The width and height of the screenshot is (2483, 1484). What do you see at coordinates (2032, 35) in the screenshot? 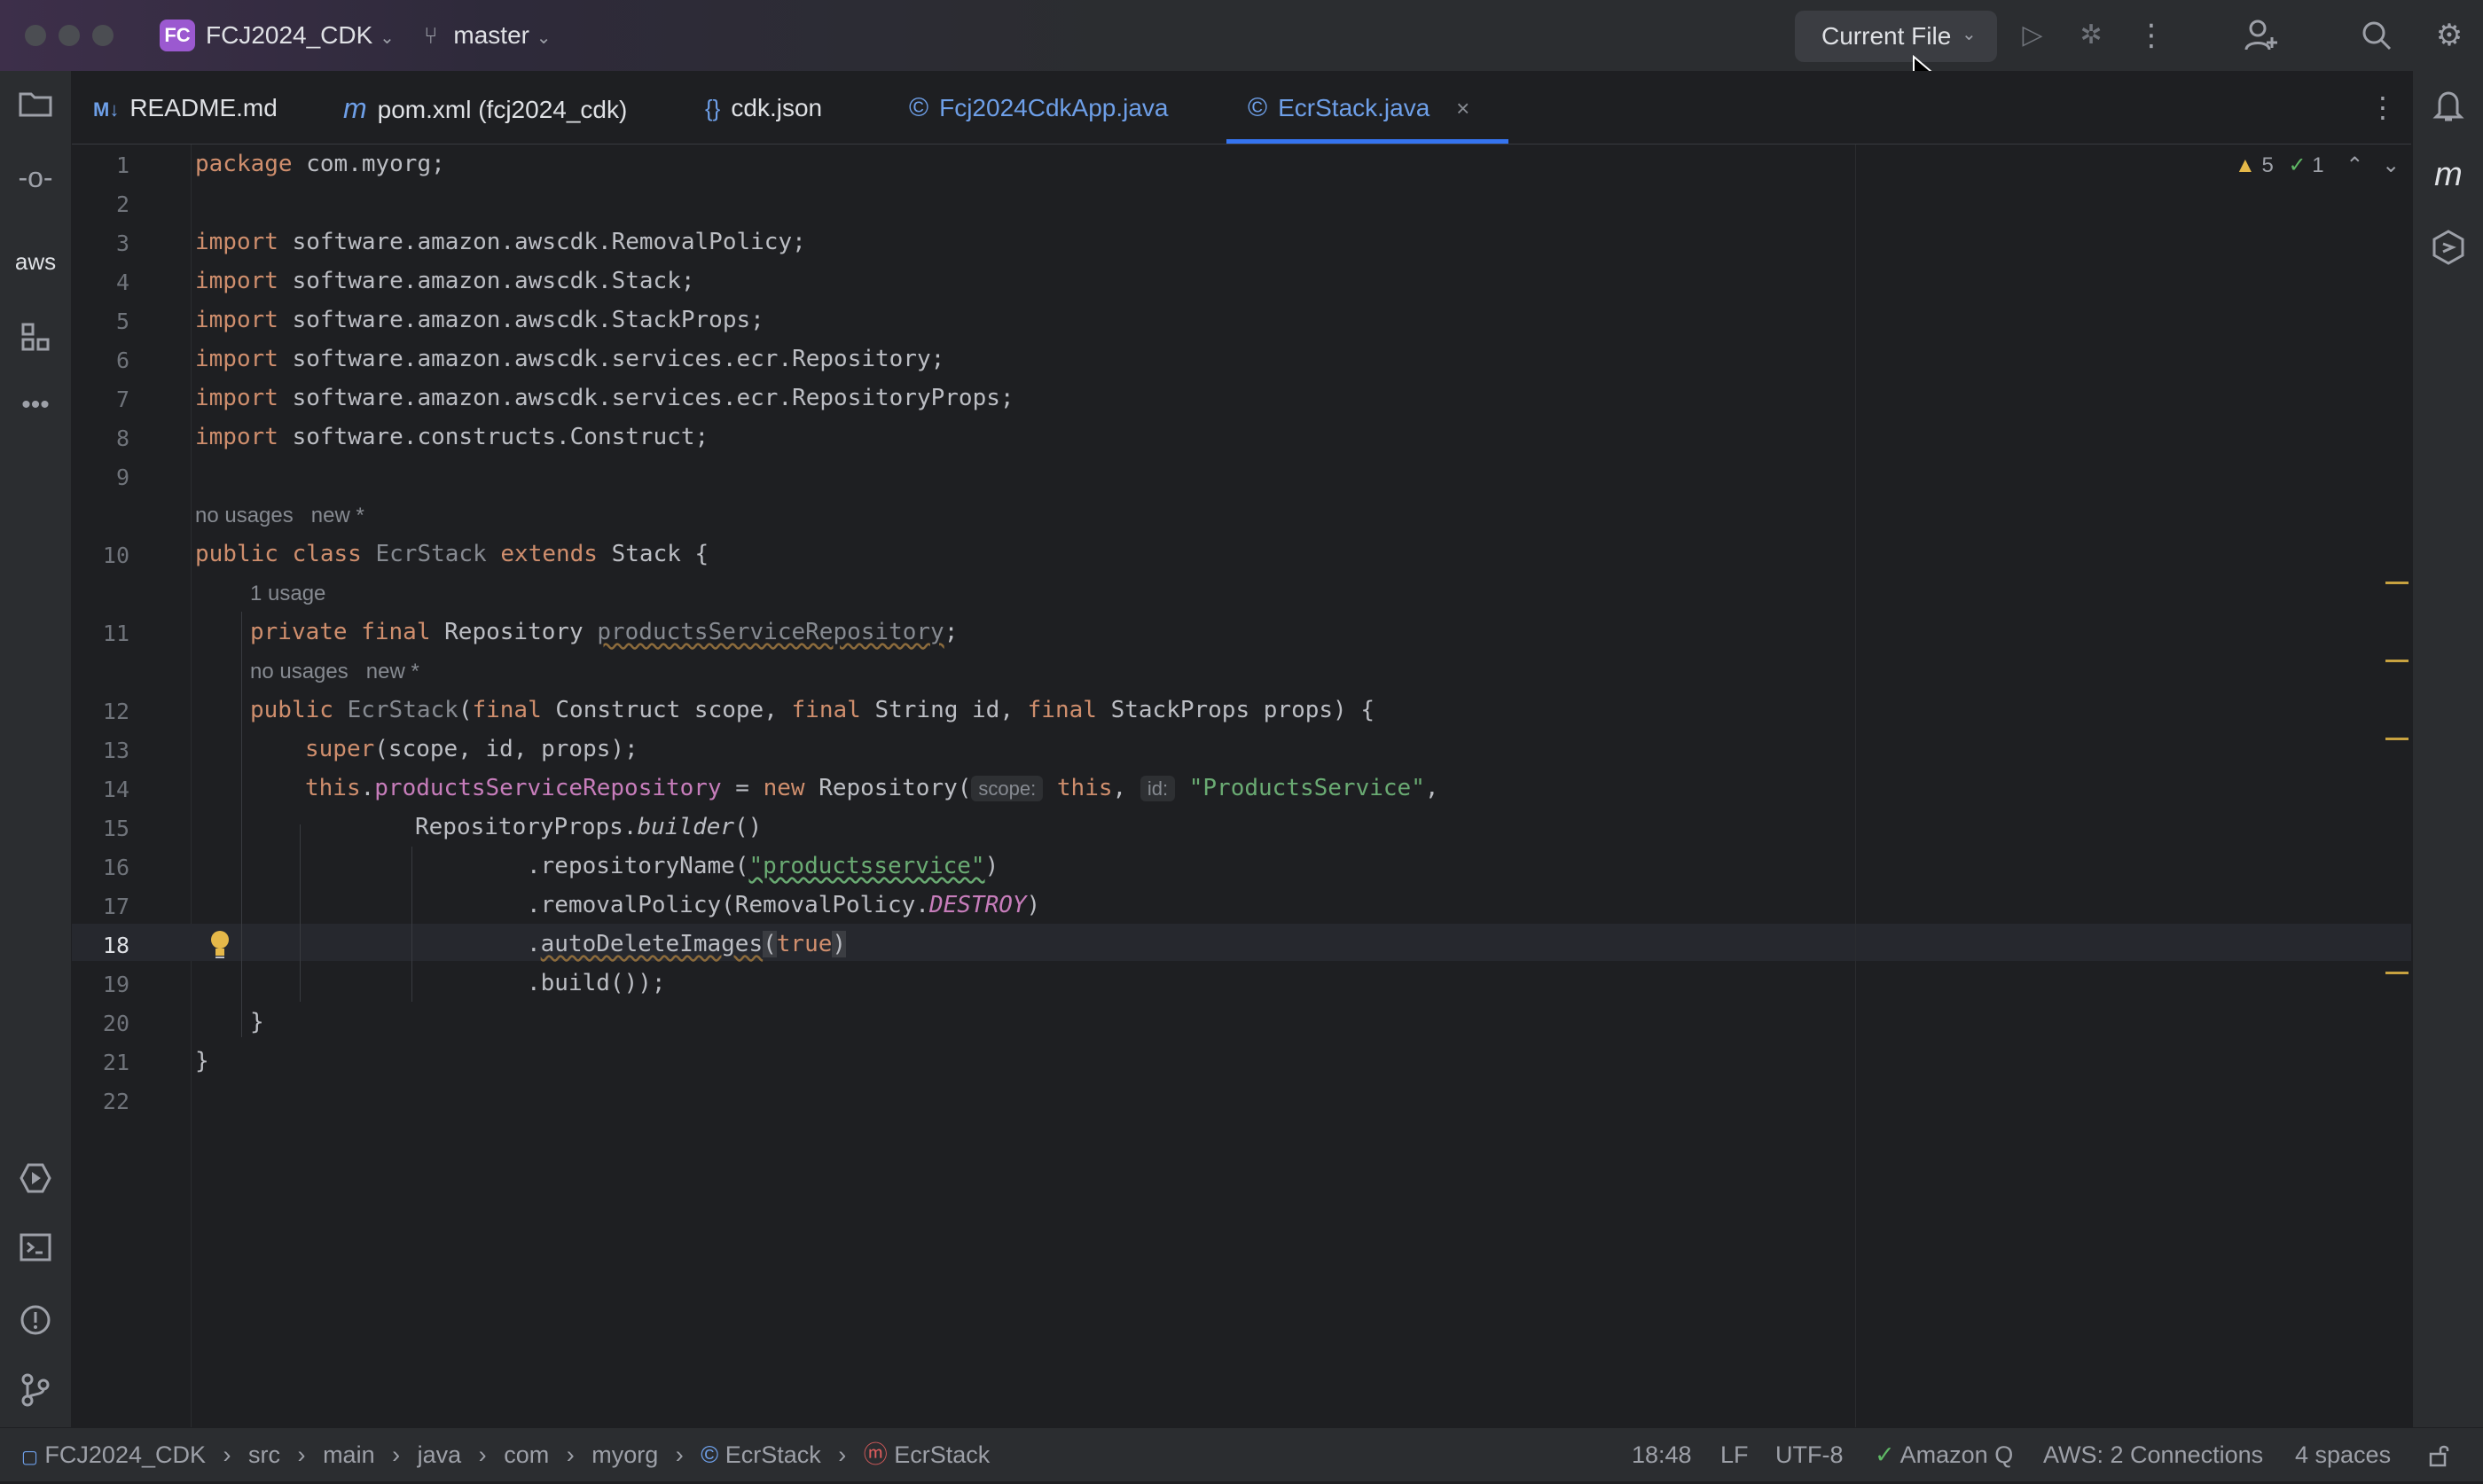
I see `run-icon: ▷` at bounding box center [2032, 35].